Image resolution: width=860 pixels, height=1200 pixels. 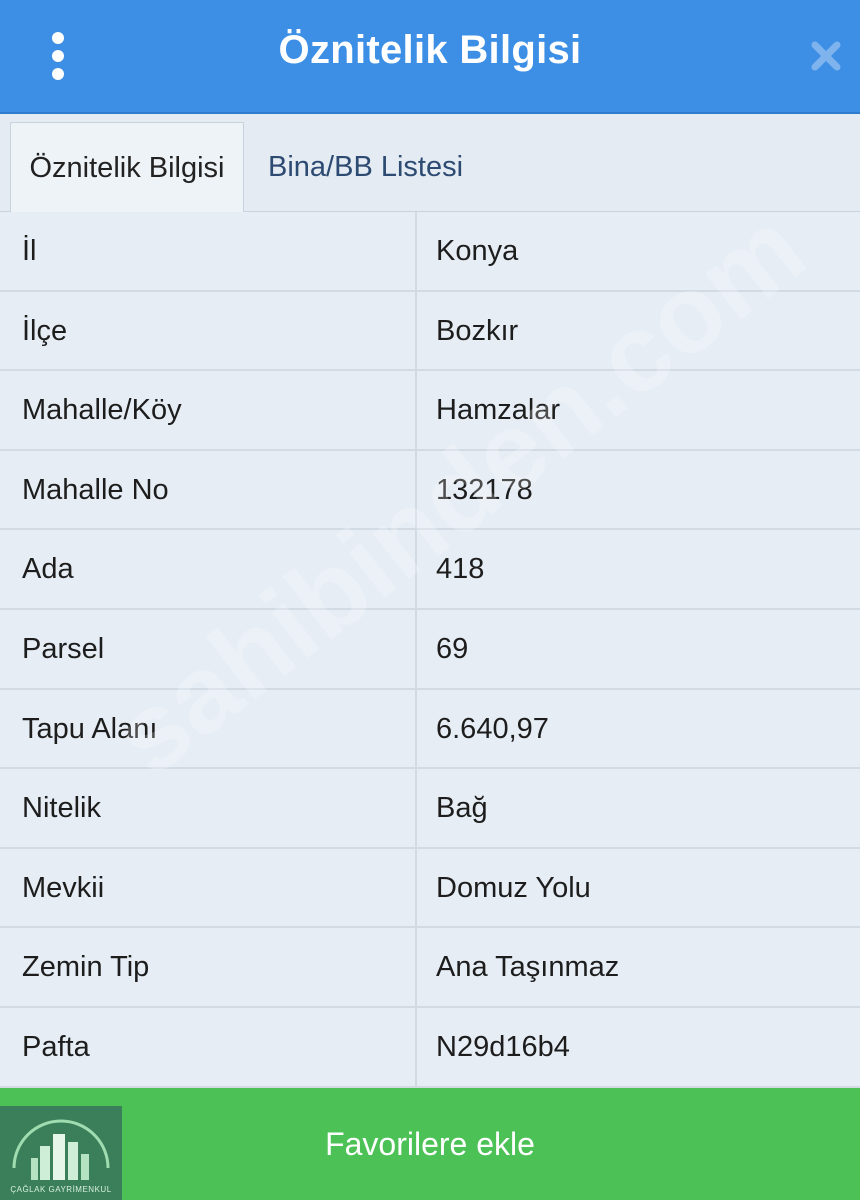 I want to click on row-value: 69, so click(x=452, y=648).